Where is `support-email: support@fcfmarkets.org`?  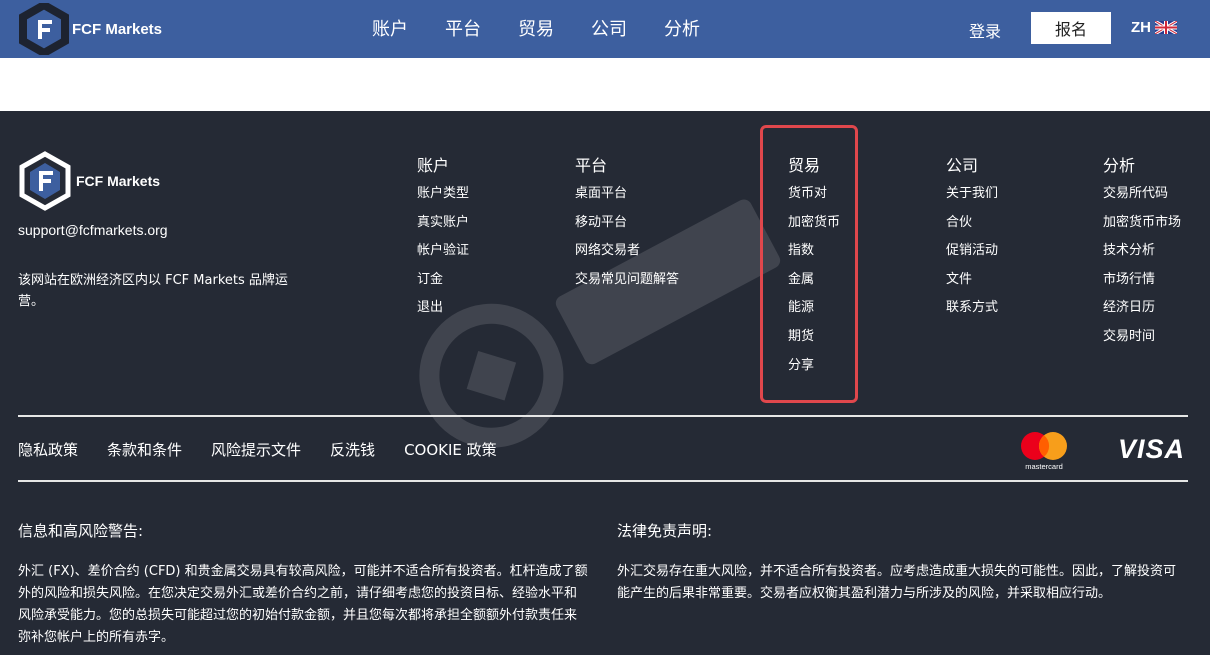
support-email: support@fcfmarkets.org is located at coordinates (93, 230).